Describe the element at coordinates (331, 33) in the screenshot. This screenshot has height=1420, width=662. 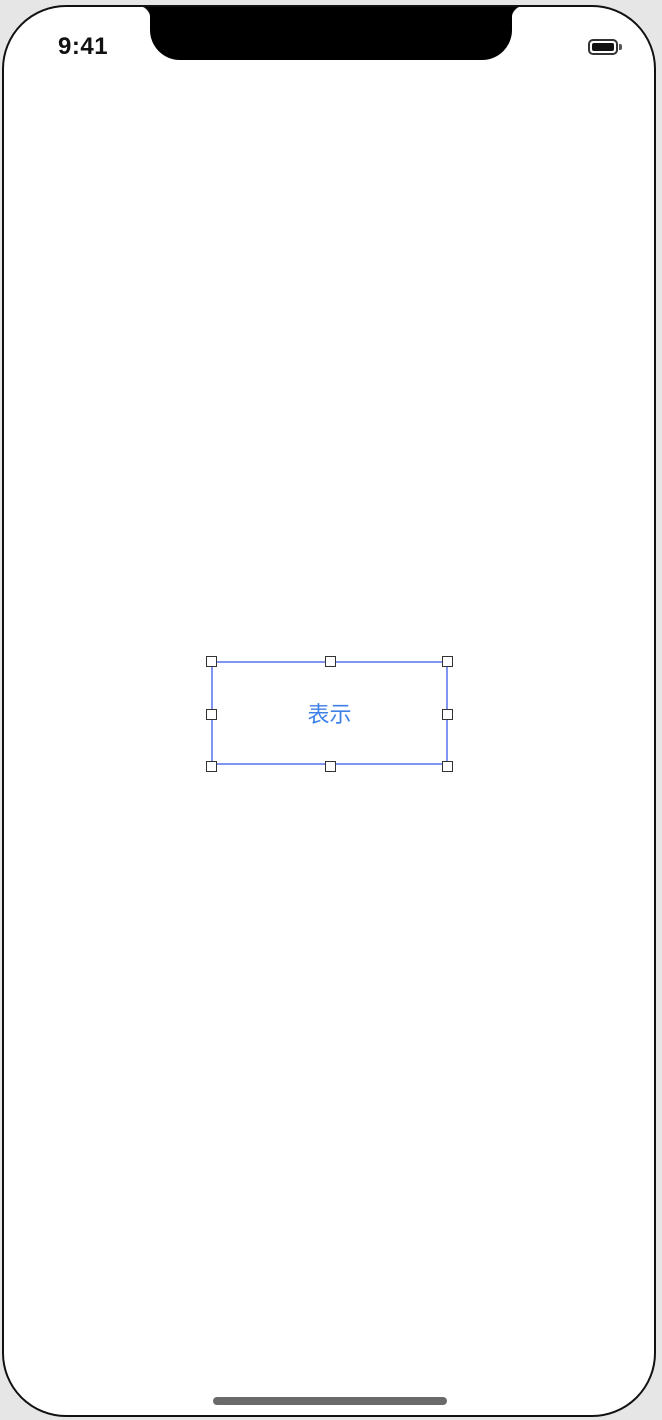
I see `device-notch` at that location.